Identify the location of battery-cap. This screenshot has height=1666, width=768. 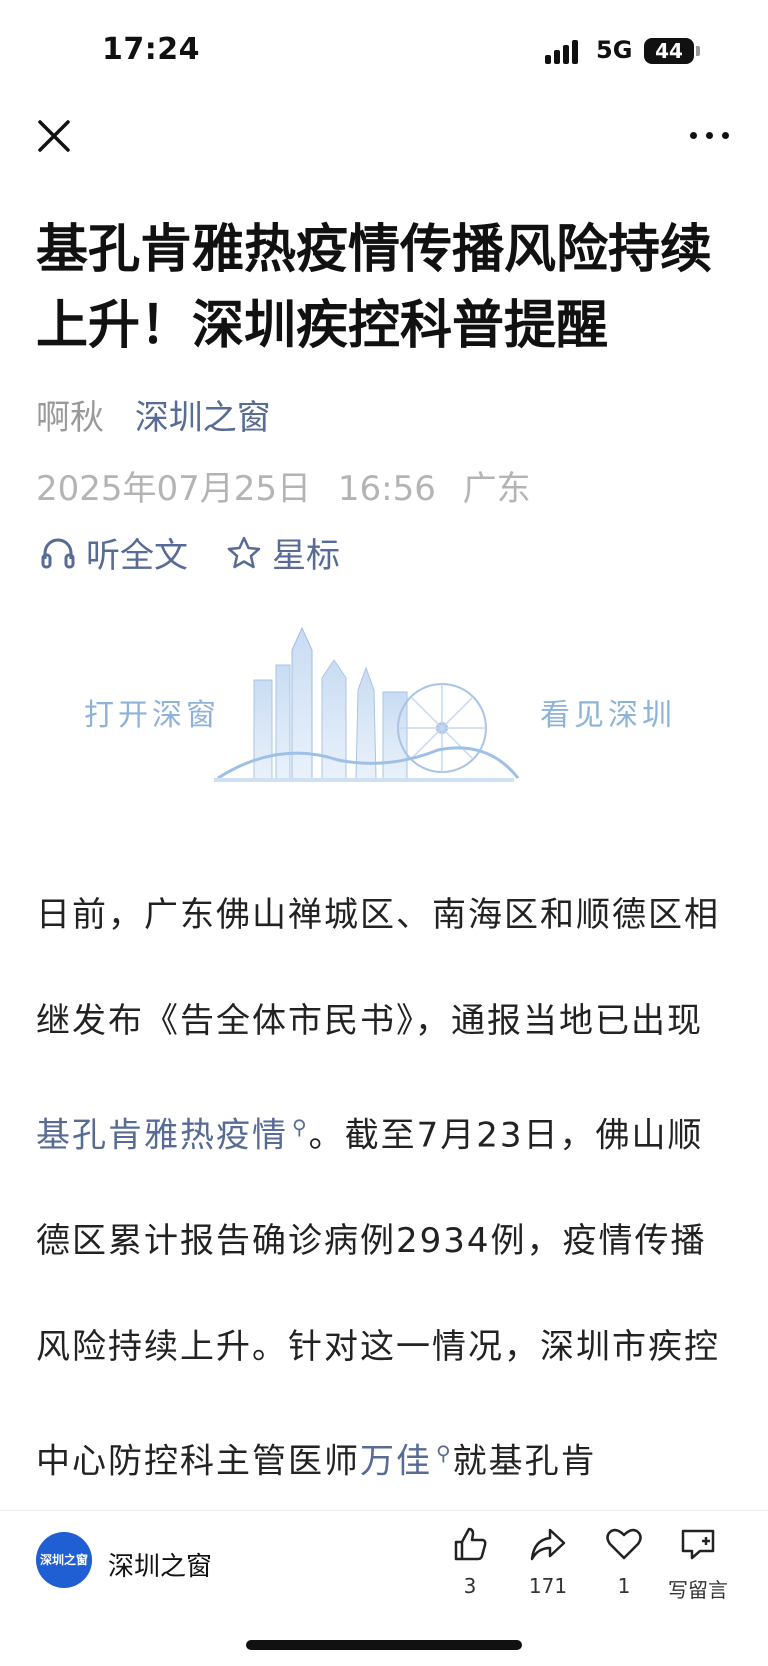
(698, 51).